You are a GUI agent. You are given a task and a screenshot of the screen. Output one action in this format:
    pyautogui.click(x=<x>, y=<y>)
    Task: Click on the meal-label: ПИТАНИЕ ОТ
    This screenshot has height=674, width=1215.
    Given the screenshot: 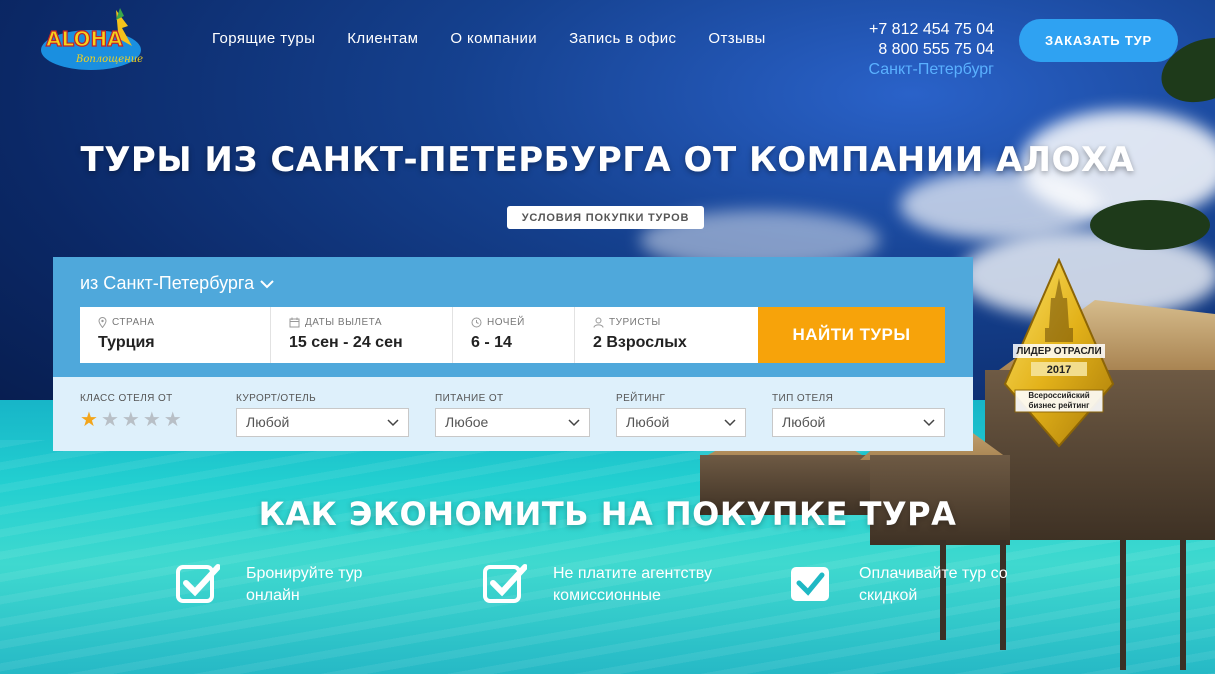 What is the action you would take?
    pyautogui.click(x=469, y=398)
    